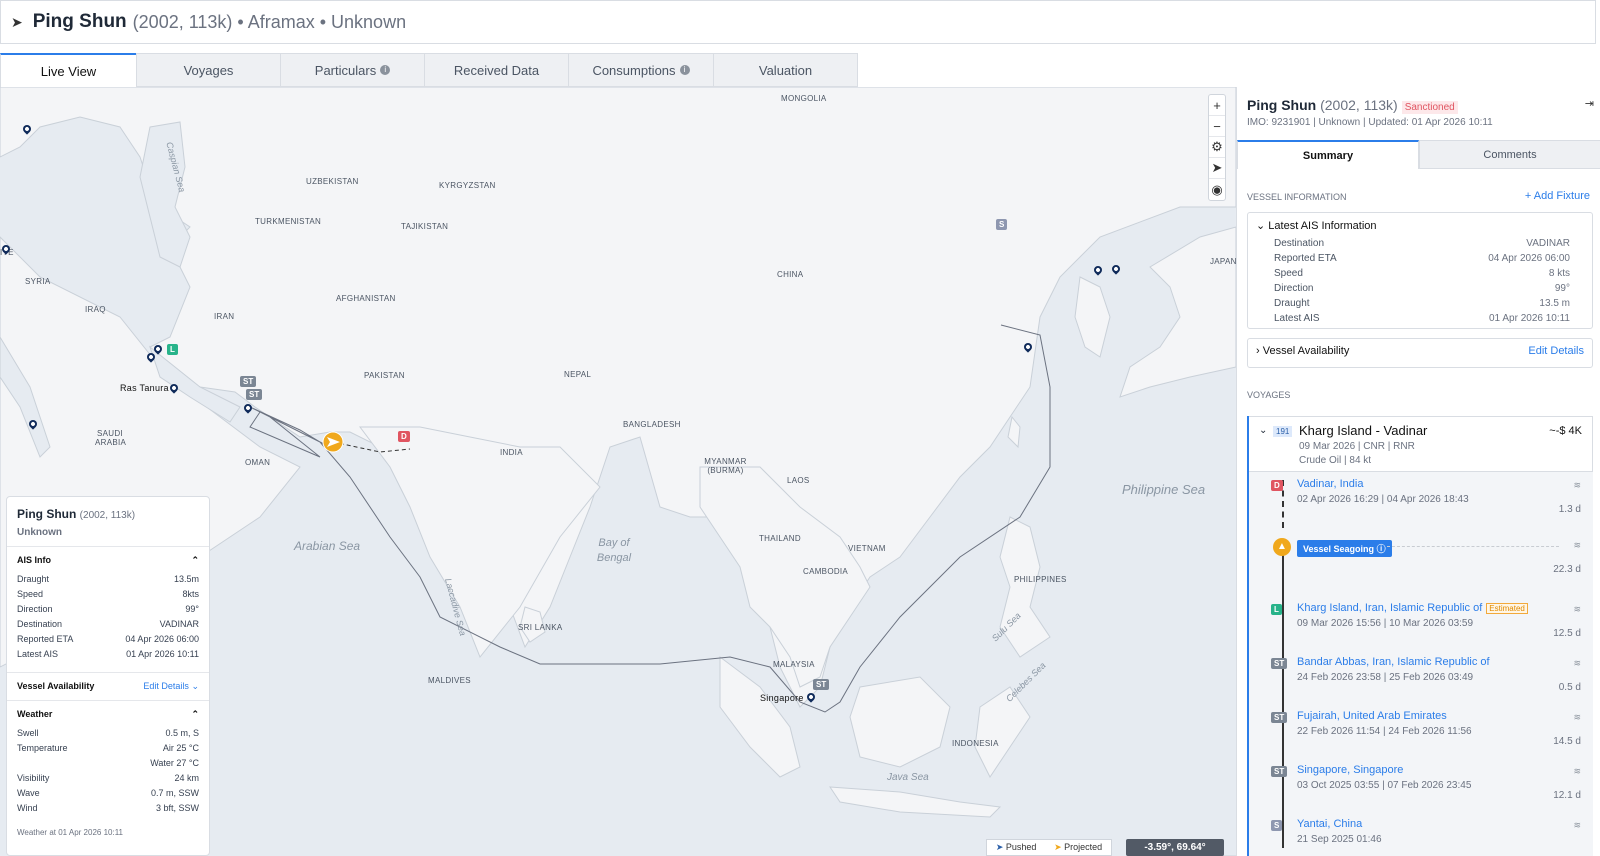  Describe the element at coordinates (1217, 168) in the screenshot. I see `locate-arrow-icon: ➤` at that location.